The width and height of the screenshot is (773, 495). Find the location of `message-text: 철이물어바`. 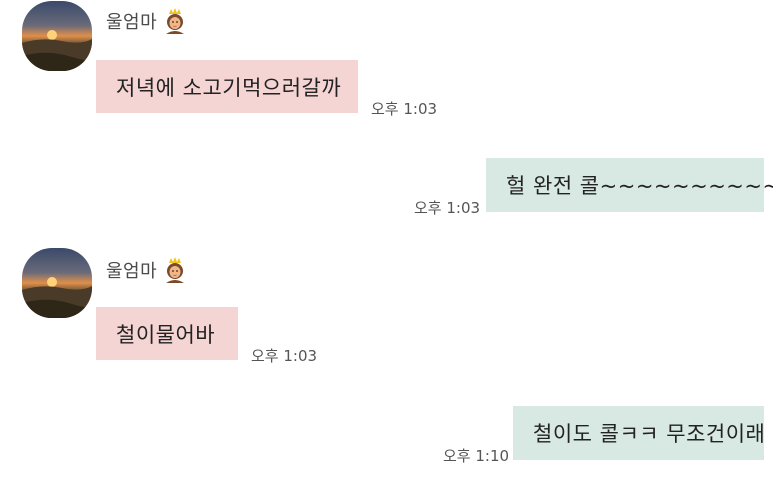

message-text: 철이물어바 is located at coordinates (166, 334).